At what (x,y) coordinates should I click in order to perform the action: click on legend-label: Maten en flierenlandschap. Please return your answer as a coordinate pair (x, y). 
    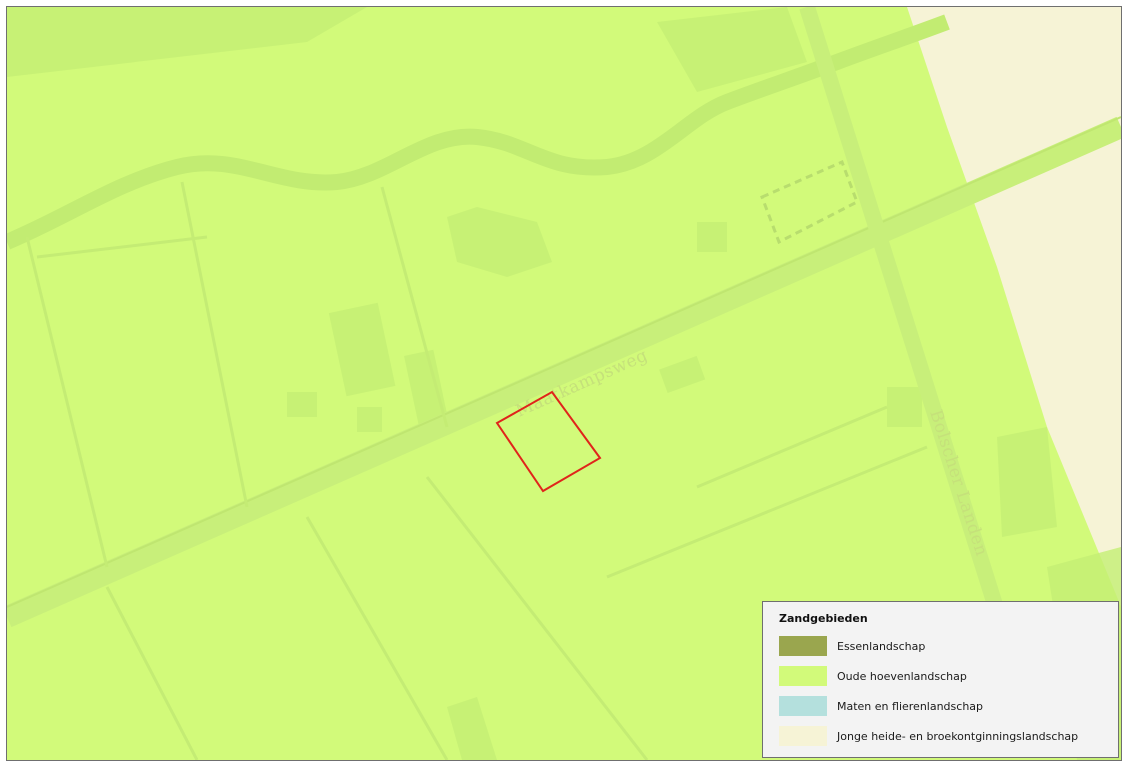
    Looking at the image, I should click on (910, 706).